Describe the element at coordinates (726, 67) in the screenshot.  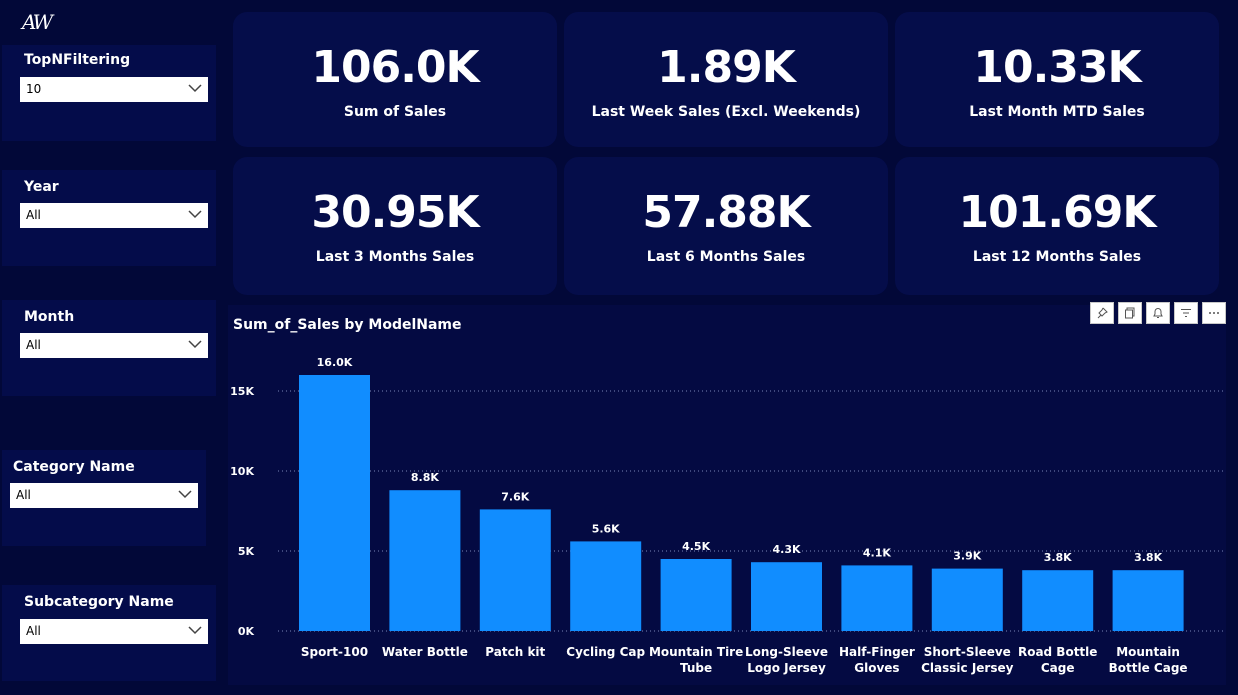
I see `kpi-value: 1.89K` at that location.